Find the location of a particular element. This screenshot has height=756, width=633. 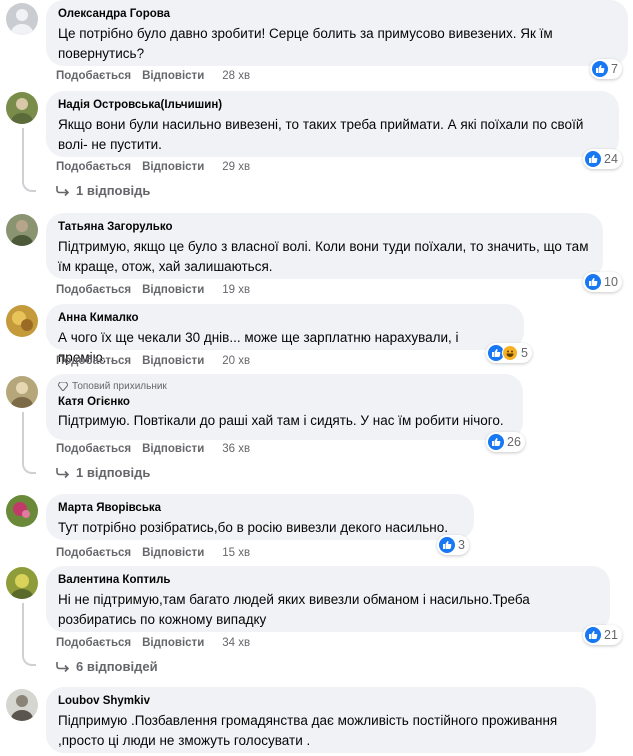

comment-actions: Подобається Відповісти 29 хв is located at coordinates (153, 167).